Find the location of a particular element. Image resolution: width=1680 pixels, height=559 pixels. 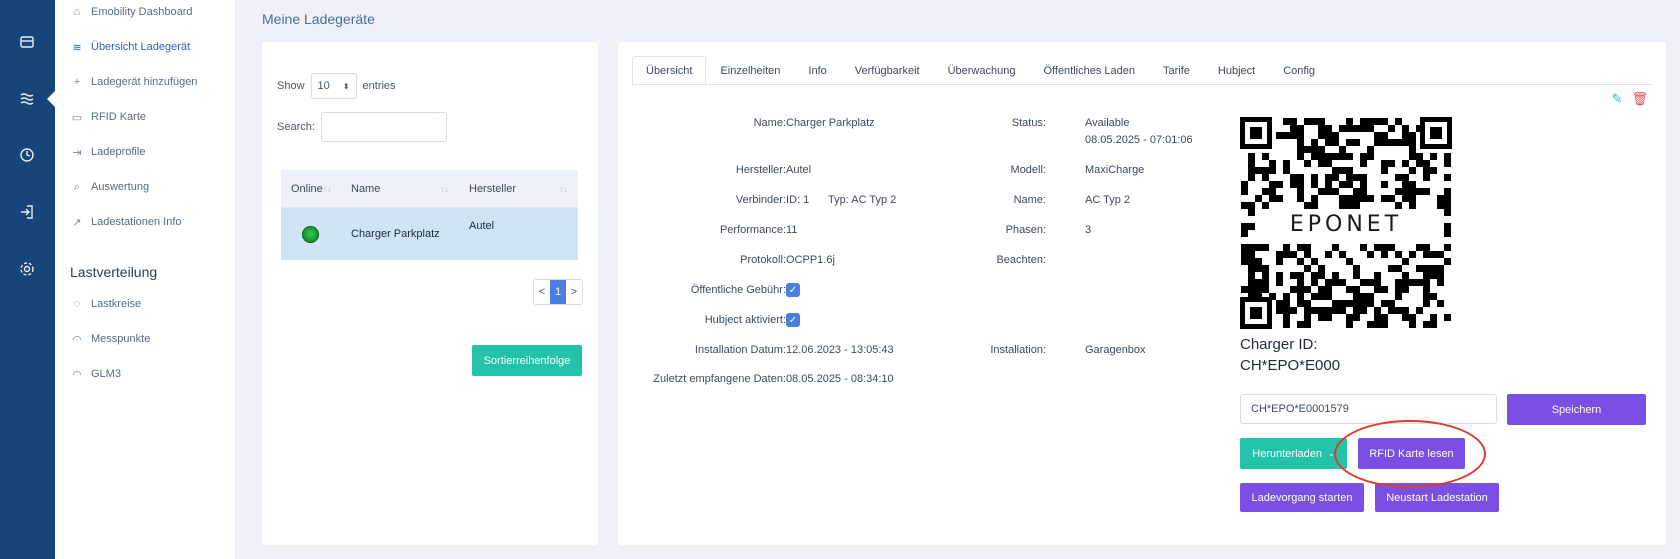

chart-icon: ↗ is located at coordinates (77, 222).